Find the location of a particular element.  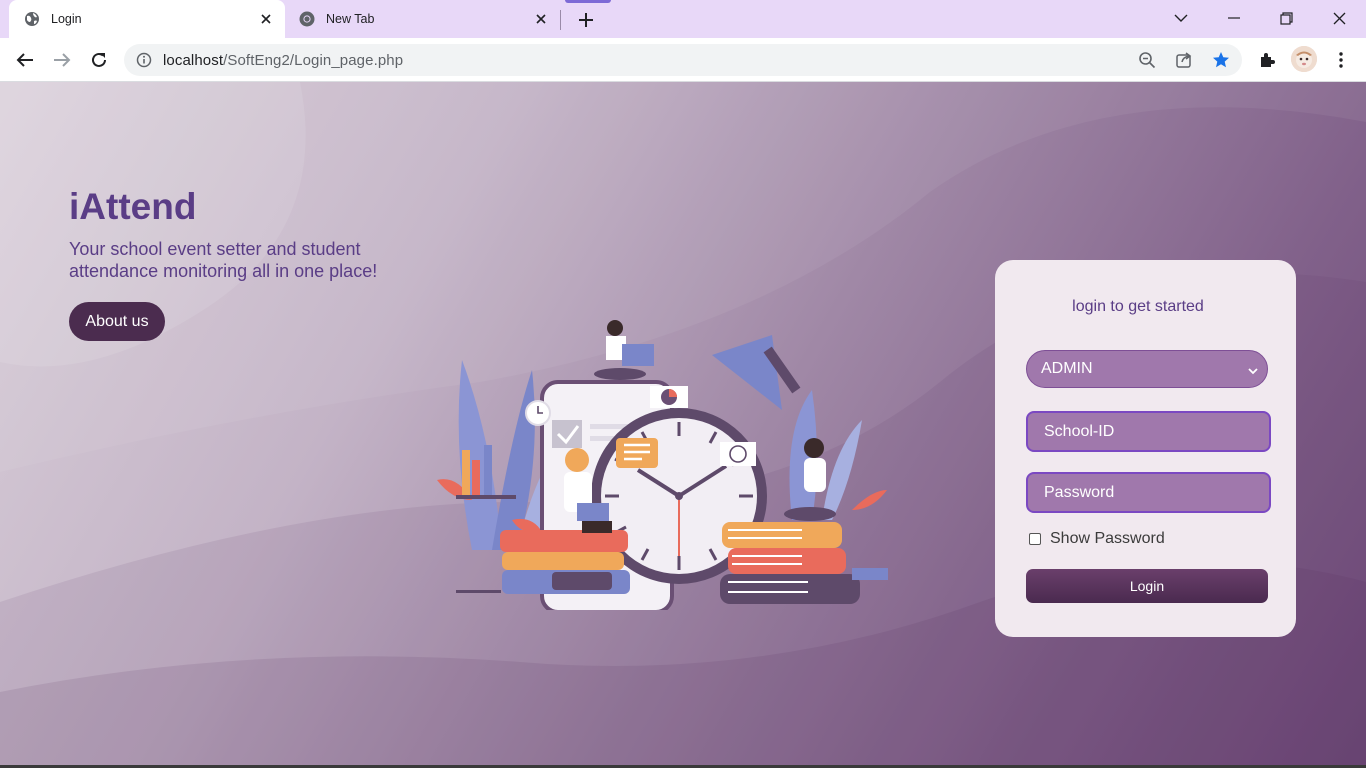

chrome-icon is located at coordinates (307, 19).